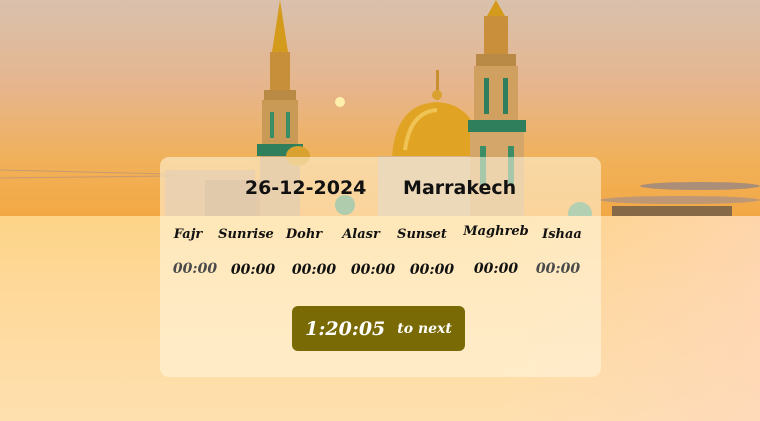 This screenshot has height=421, width=760. Describe the element at coordinates (424, 328) in the screenshot. I see `countdown-label: to next` at that location.